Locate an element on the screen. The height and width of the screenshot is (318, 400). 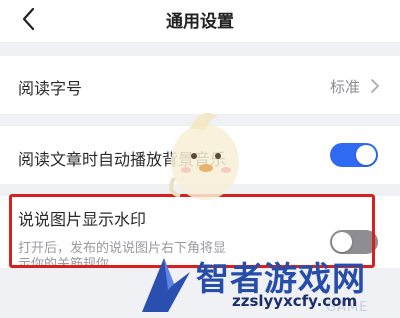
mascot-icon is located at coordinates (204, 156).